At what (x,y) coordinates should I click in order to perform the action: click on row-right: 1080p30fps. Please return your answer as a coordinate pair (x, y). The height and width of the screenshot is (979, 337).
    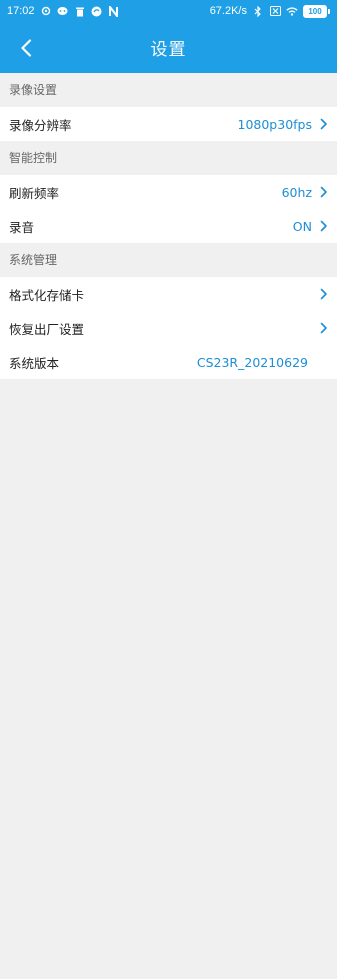
    Looking at the image, I should click on (284, 124).